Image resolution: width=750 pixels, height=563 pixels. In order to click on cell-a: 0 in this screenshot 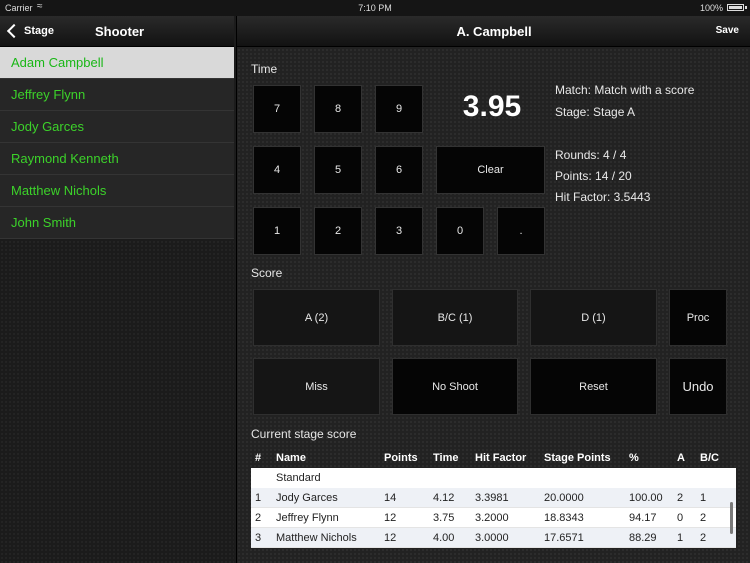, I will do `click(680, 518)`.